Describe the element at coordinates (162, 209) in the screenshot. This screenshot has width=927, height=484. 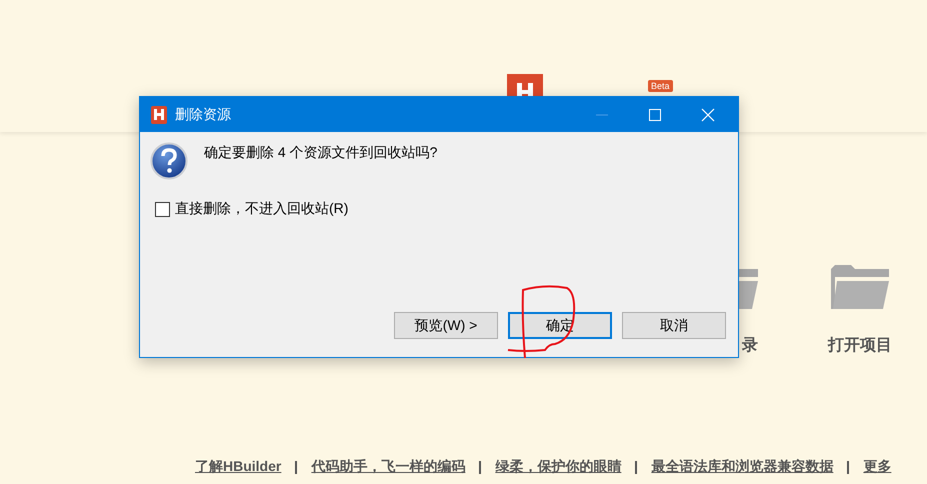
I see `checkbox` at that location.